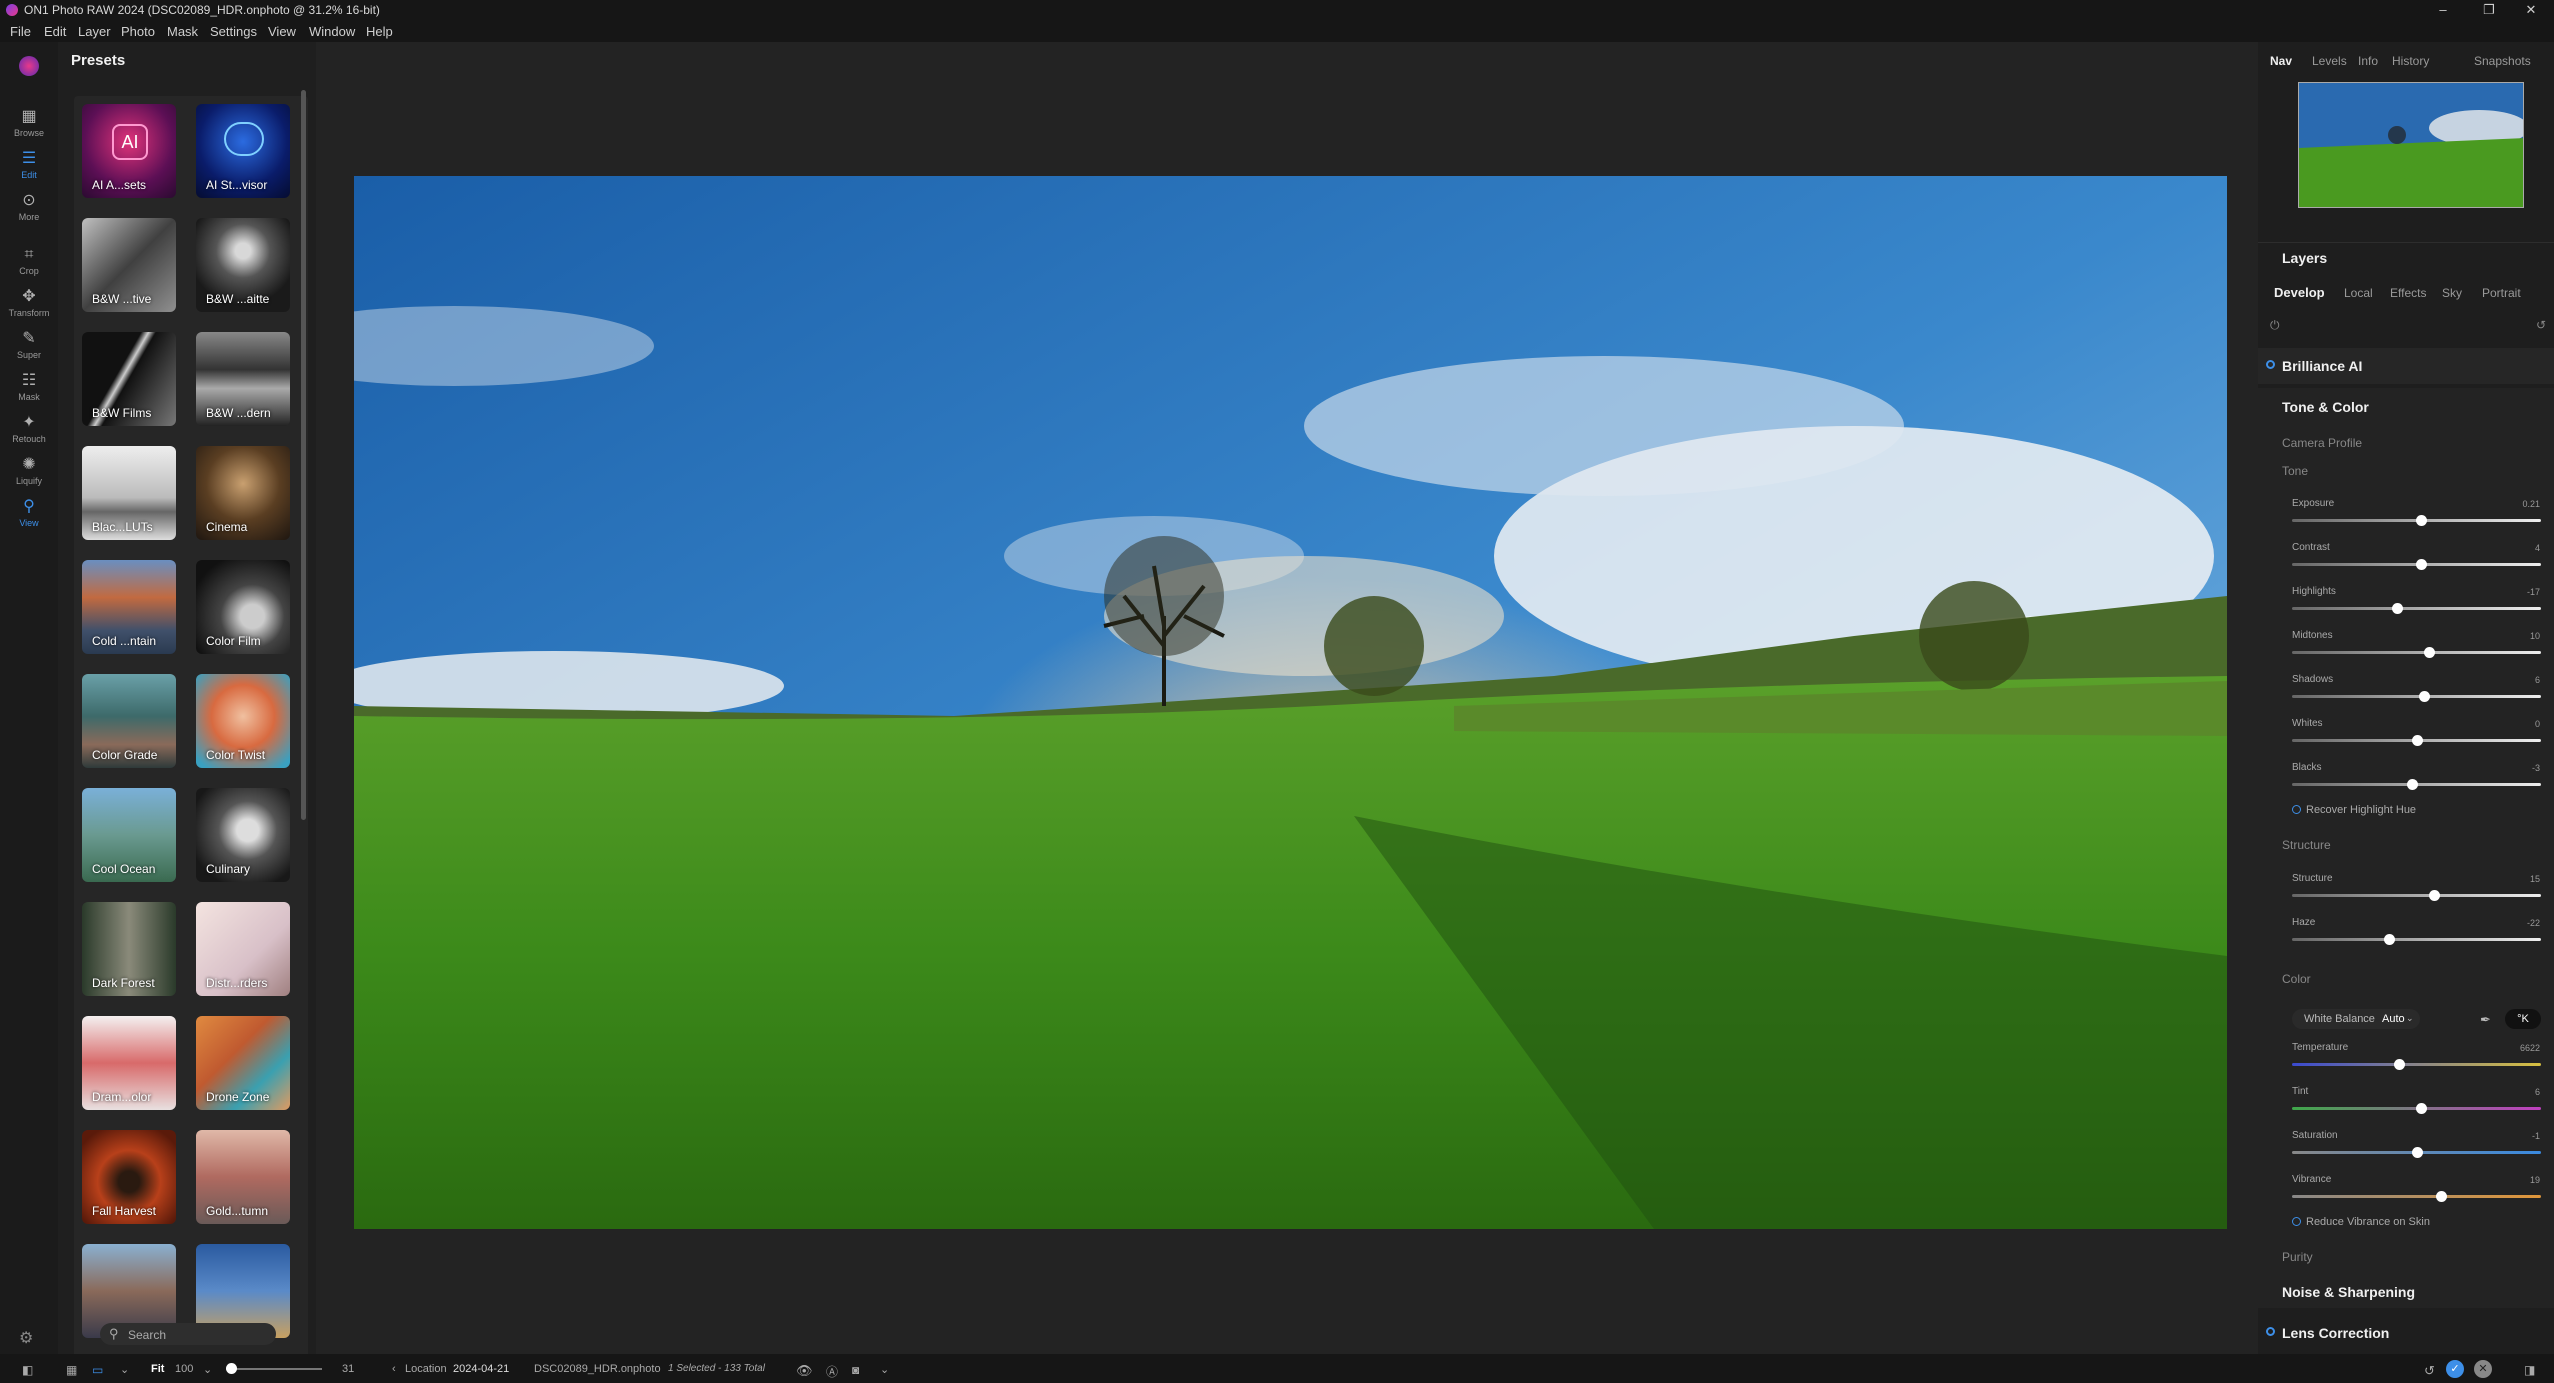 The image size is (2554, 1383). I want to click on menu-view: View, so click(282, 31).